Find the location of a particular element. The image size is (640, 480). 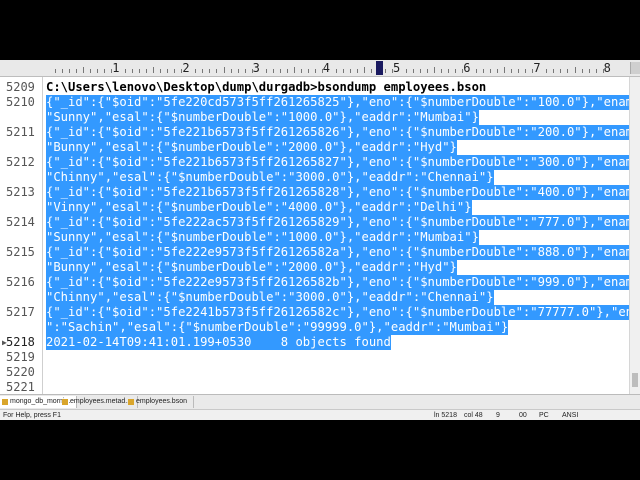

status-mode: PC is located at coordinates (544, 415).